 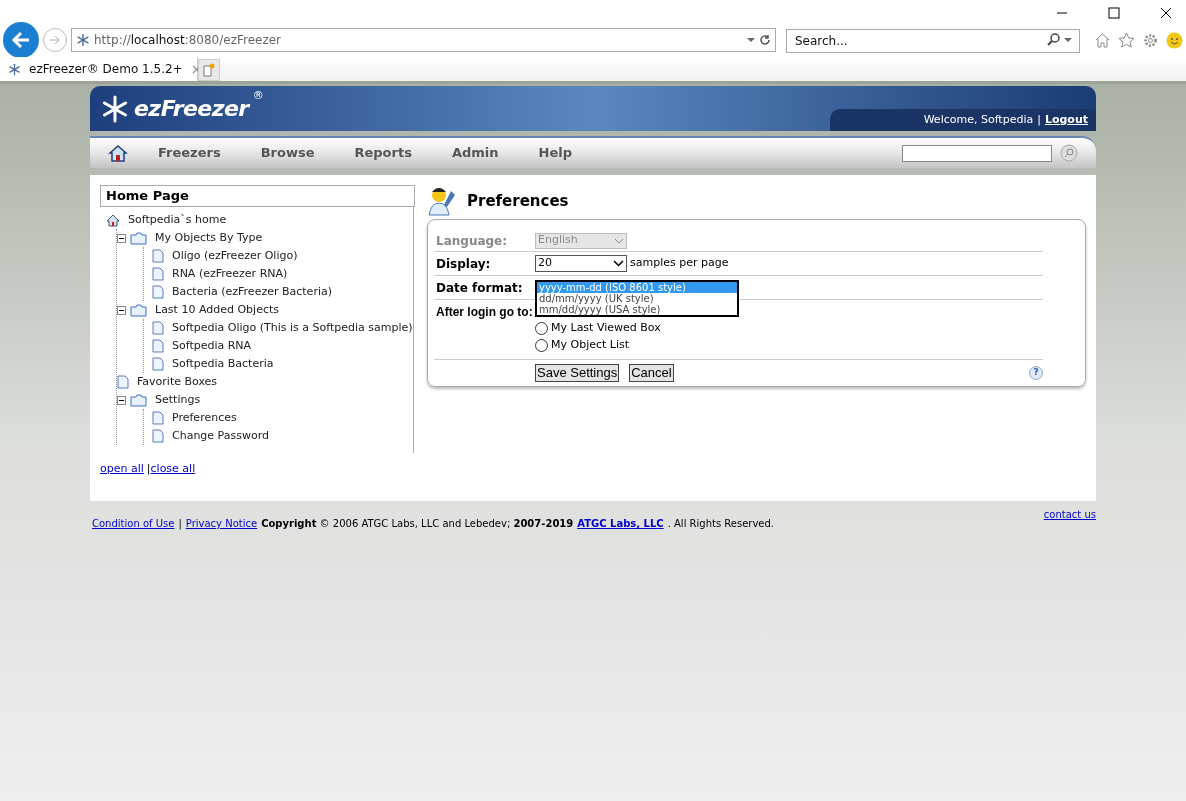 What do you see at coordinates (423, 40) in the screenshot?
I see `address-bar: http://localhost:8080/ezFreezer` at bounding box center [423, 40].